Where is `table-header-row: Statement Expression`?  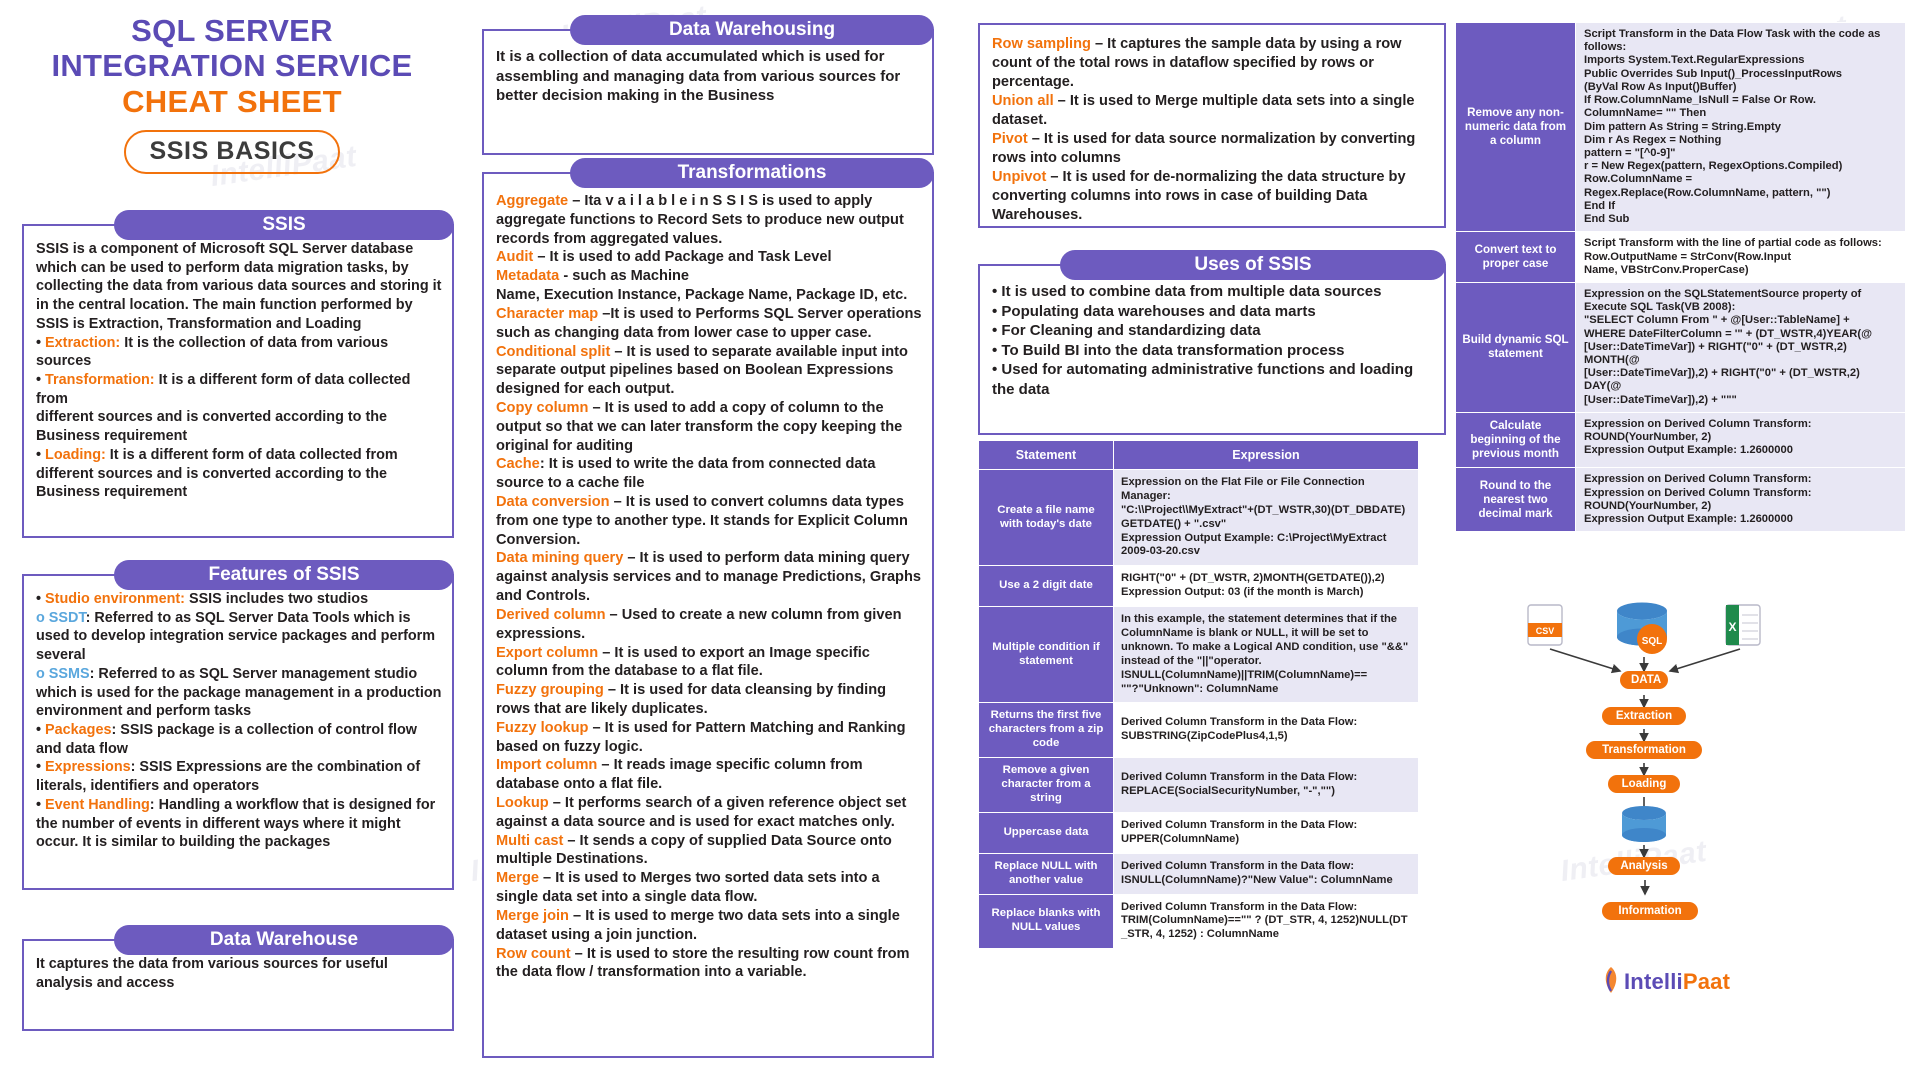
table-header-row: Statement Expression is located at coordinates (1198, 455).